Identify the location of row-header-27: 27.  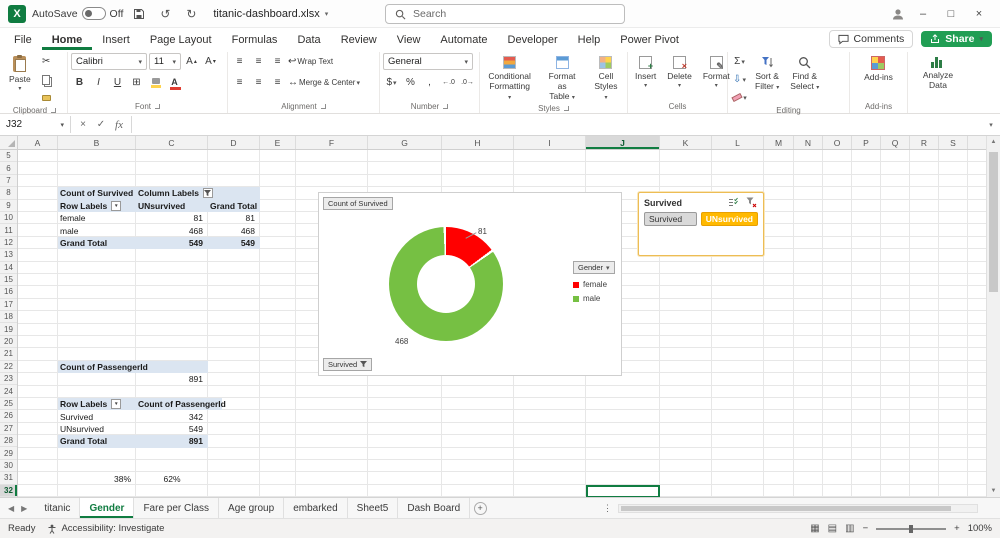
(8, 429).